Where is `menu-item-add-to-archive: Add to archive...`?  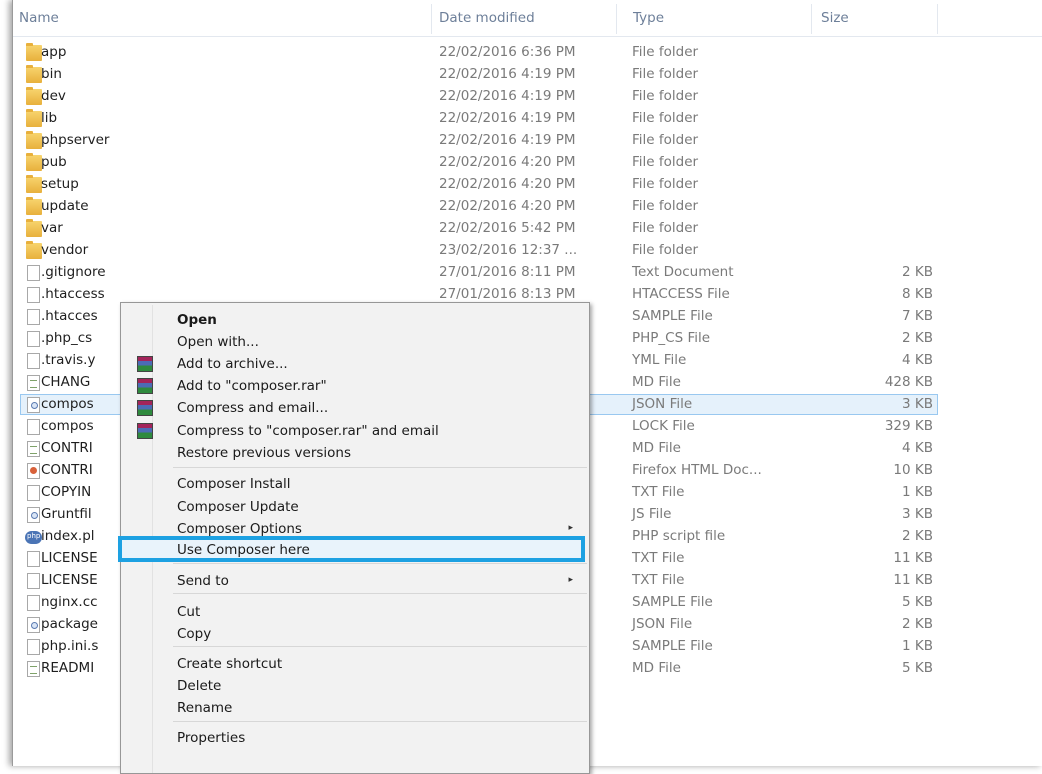 menu-item-add-to-archive: Add to archive... is located at coordinates (355, 364).